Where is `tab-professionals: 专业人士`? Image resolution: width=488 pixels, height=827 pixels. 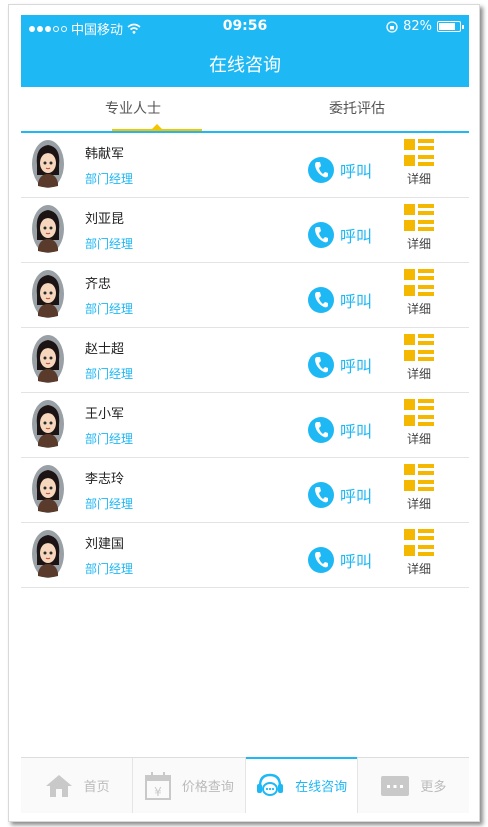 tab-professionals: 专业人士 is located at coordinates (133, 109).